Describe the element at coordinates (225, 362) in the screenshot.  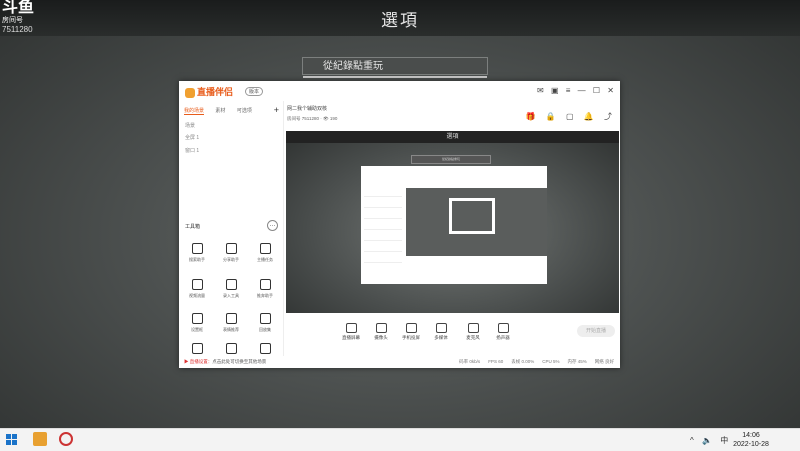
I see `scene-warning: ▶ 直播设置：点击此处可切换至其他场景` at that location.